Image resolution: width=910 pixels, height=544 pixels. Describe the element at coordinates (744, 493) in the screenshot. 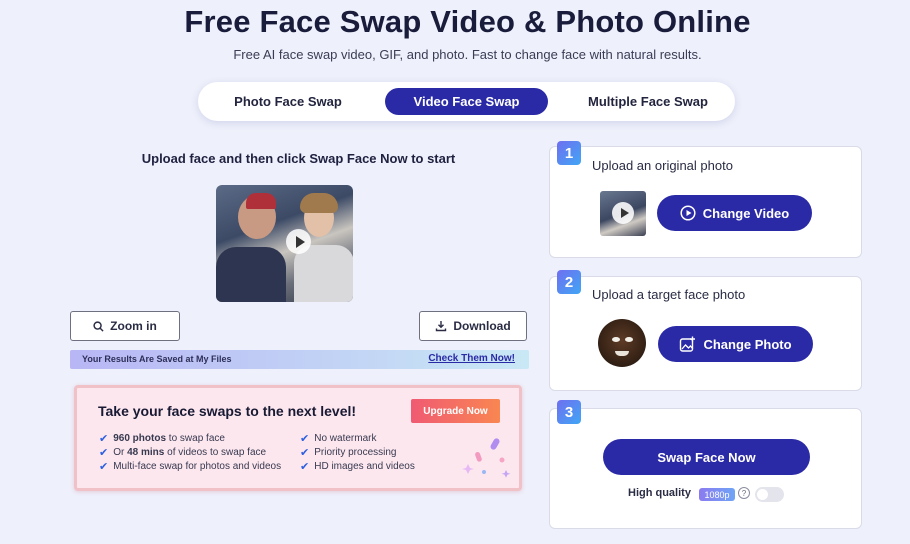

I see `help-icon: ?` at that location.